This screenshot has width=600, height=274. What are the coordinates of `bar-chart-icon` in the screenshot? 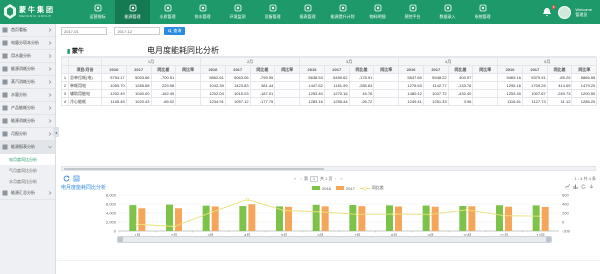 It's located at (575, 186).